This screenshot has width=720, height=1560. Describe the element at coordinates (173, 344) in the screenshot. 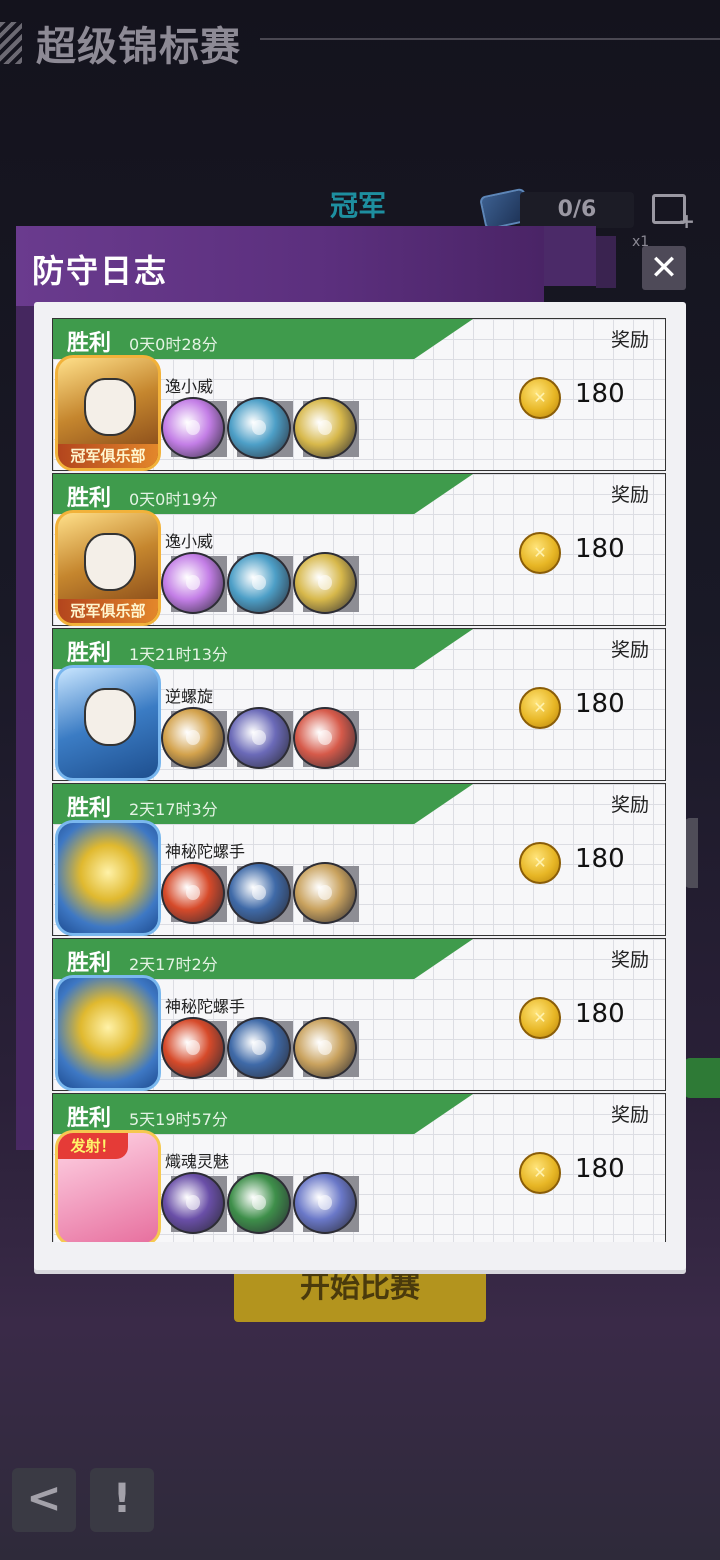

I see `duration-label: 0天0时28分` at that location.